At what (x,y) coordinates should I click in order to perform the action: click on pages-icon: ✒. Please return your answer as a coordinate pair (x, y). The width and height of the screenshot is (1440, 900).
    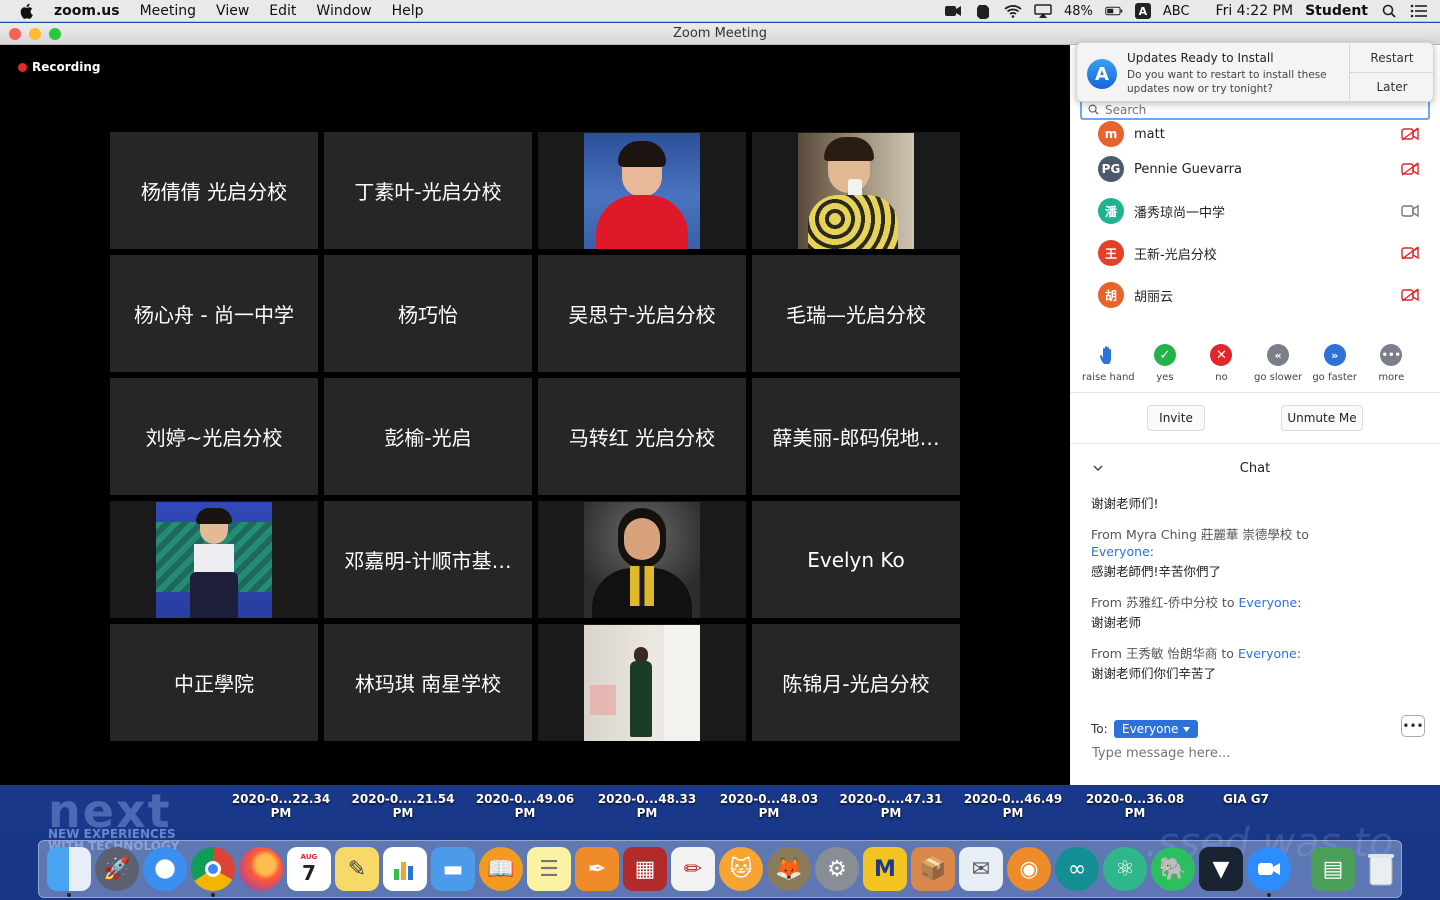
    Looking at the image, I should click on (597, 869).